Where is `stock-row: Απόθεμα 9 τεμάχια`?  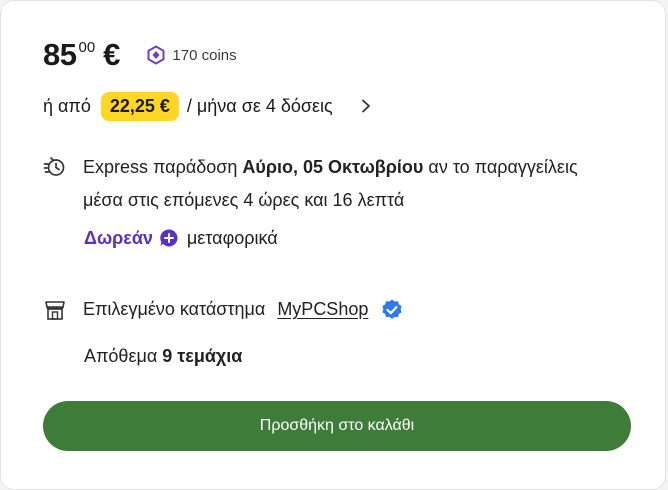 stock-row: Απόθεμα 9 τεμάχια is located at coordinates (163, 356).